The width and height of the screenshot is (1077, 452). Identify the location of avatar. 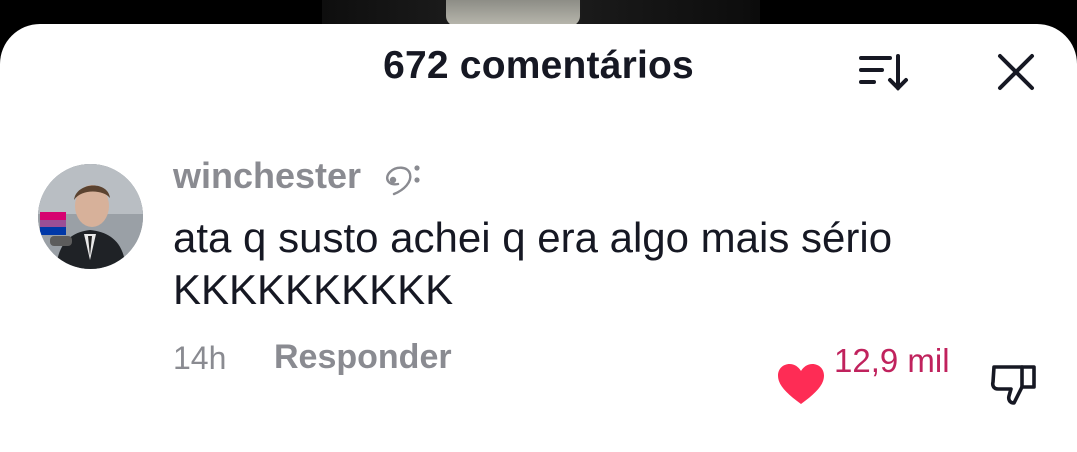
(90, 216).